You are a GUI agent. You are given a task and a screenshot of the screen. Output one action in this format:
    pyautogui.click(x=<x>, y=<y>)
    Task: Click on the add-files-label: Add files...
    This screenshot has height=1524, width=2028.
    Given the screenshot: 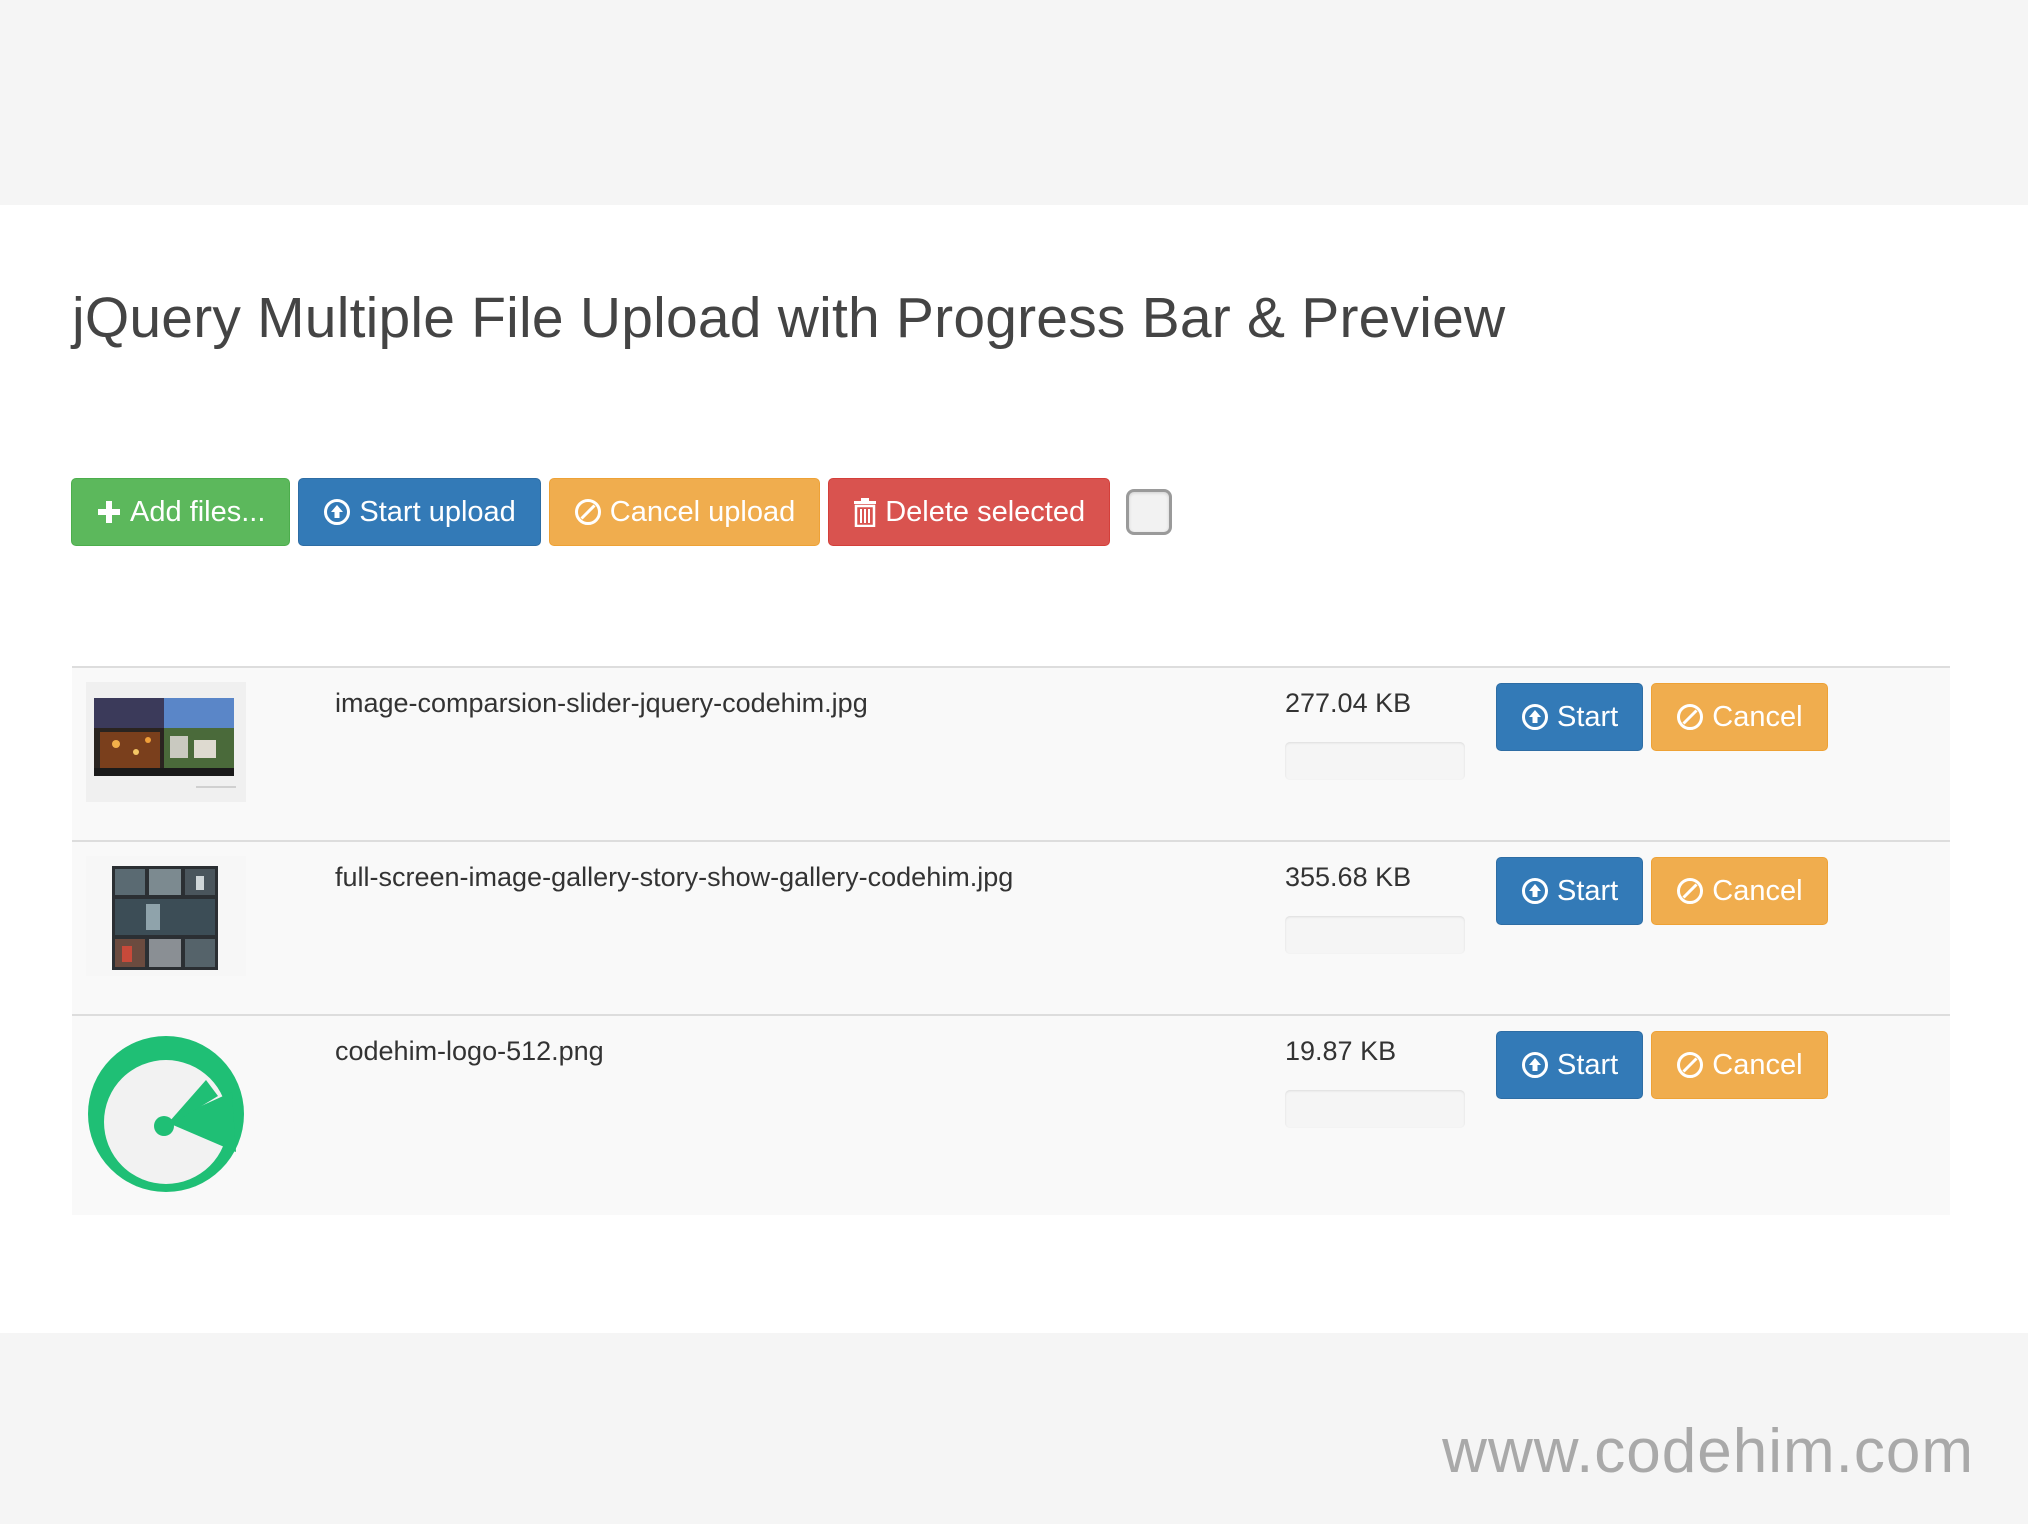 What is the action you would take?
    pyautogui.click(x=198, y=511)
    